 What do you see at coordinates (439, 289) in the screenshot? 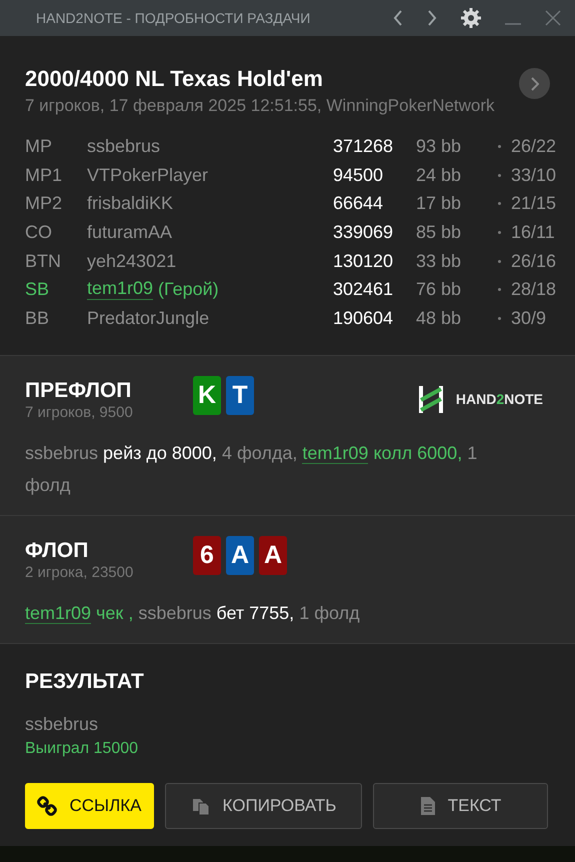
I see `player-big-blinds: 76 bb` at bounding box center [439, 289].